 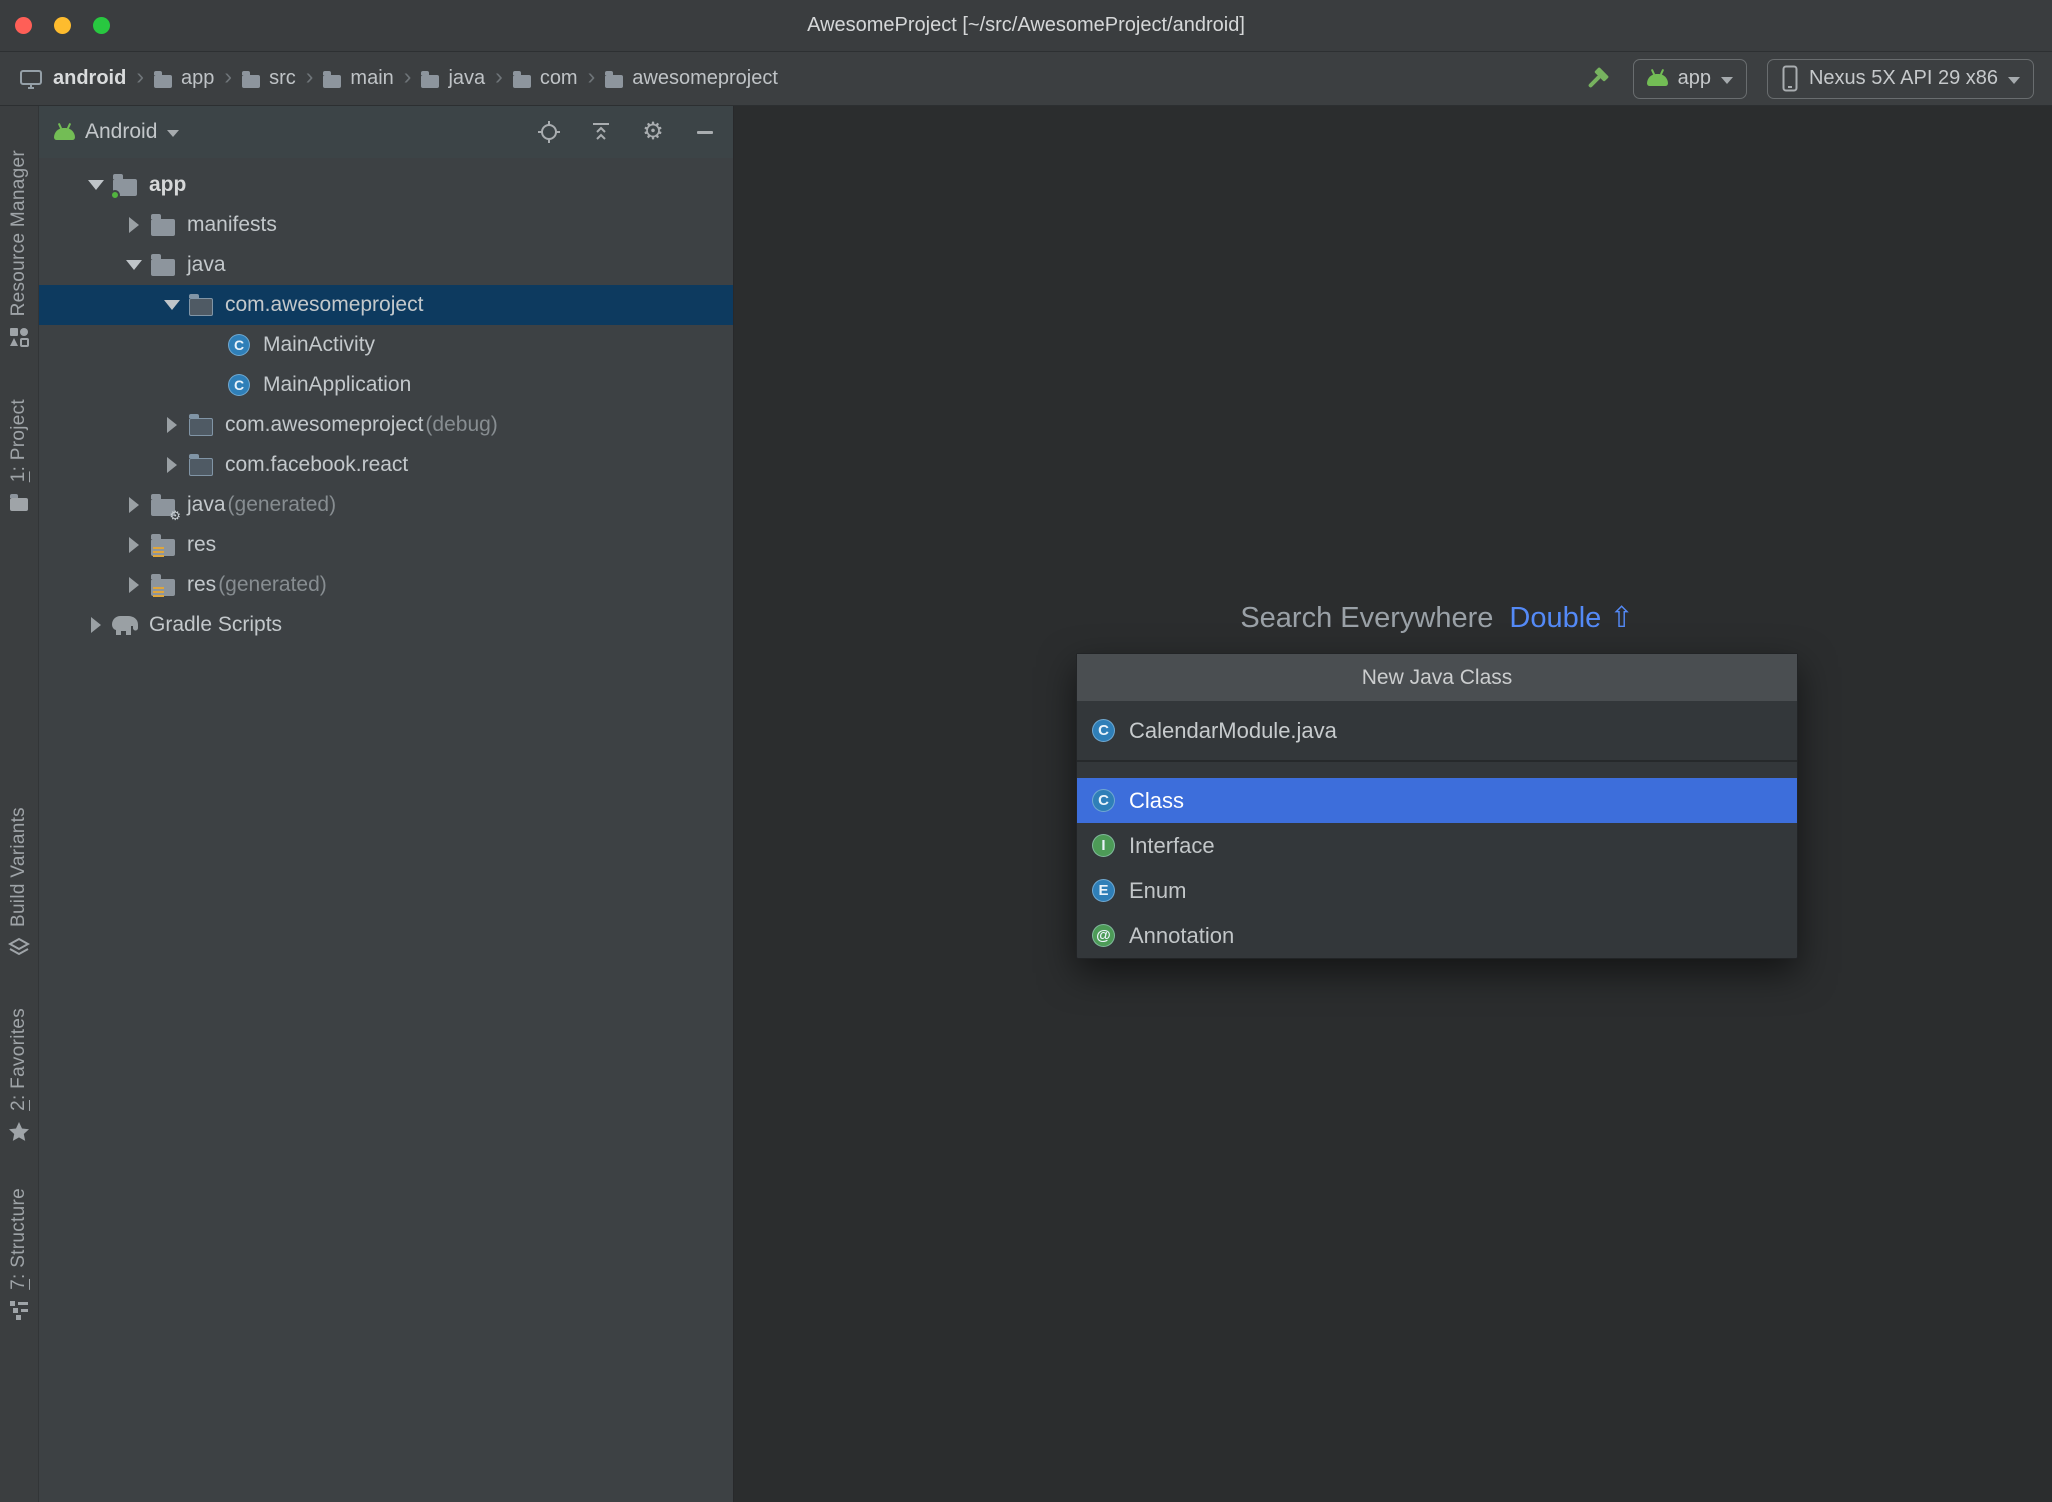 What do you see at coordinates (19, 1257) in the screenshot?
I see `tool-stripe-structure: 7: Structure` at bounding box center [19, 1257].